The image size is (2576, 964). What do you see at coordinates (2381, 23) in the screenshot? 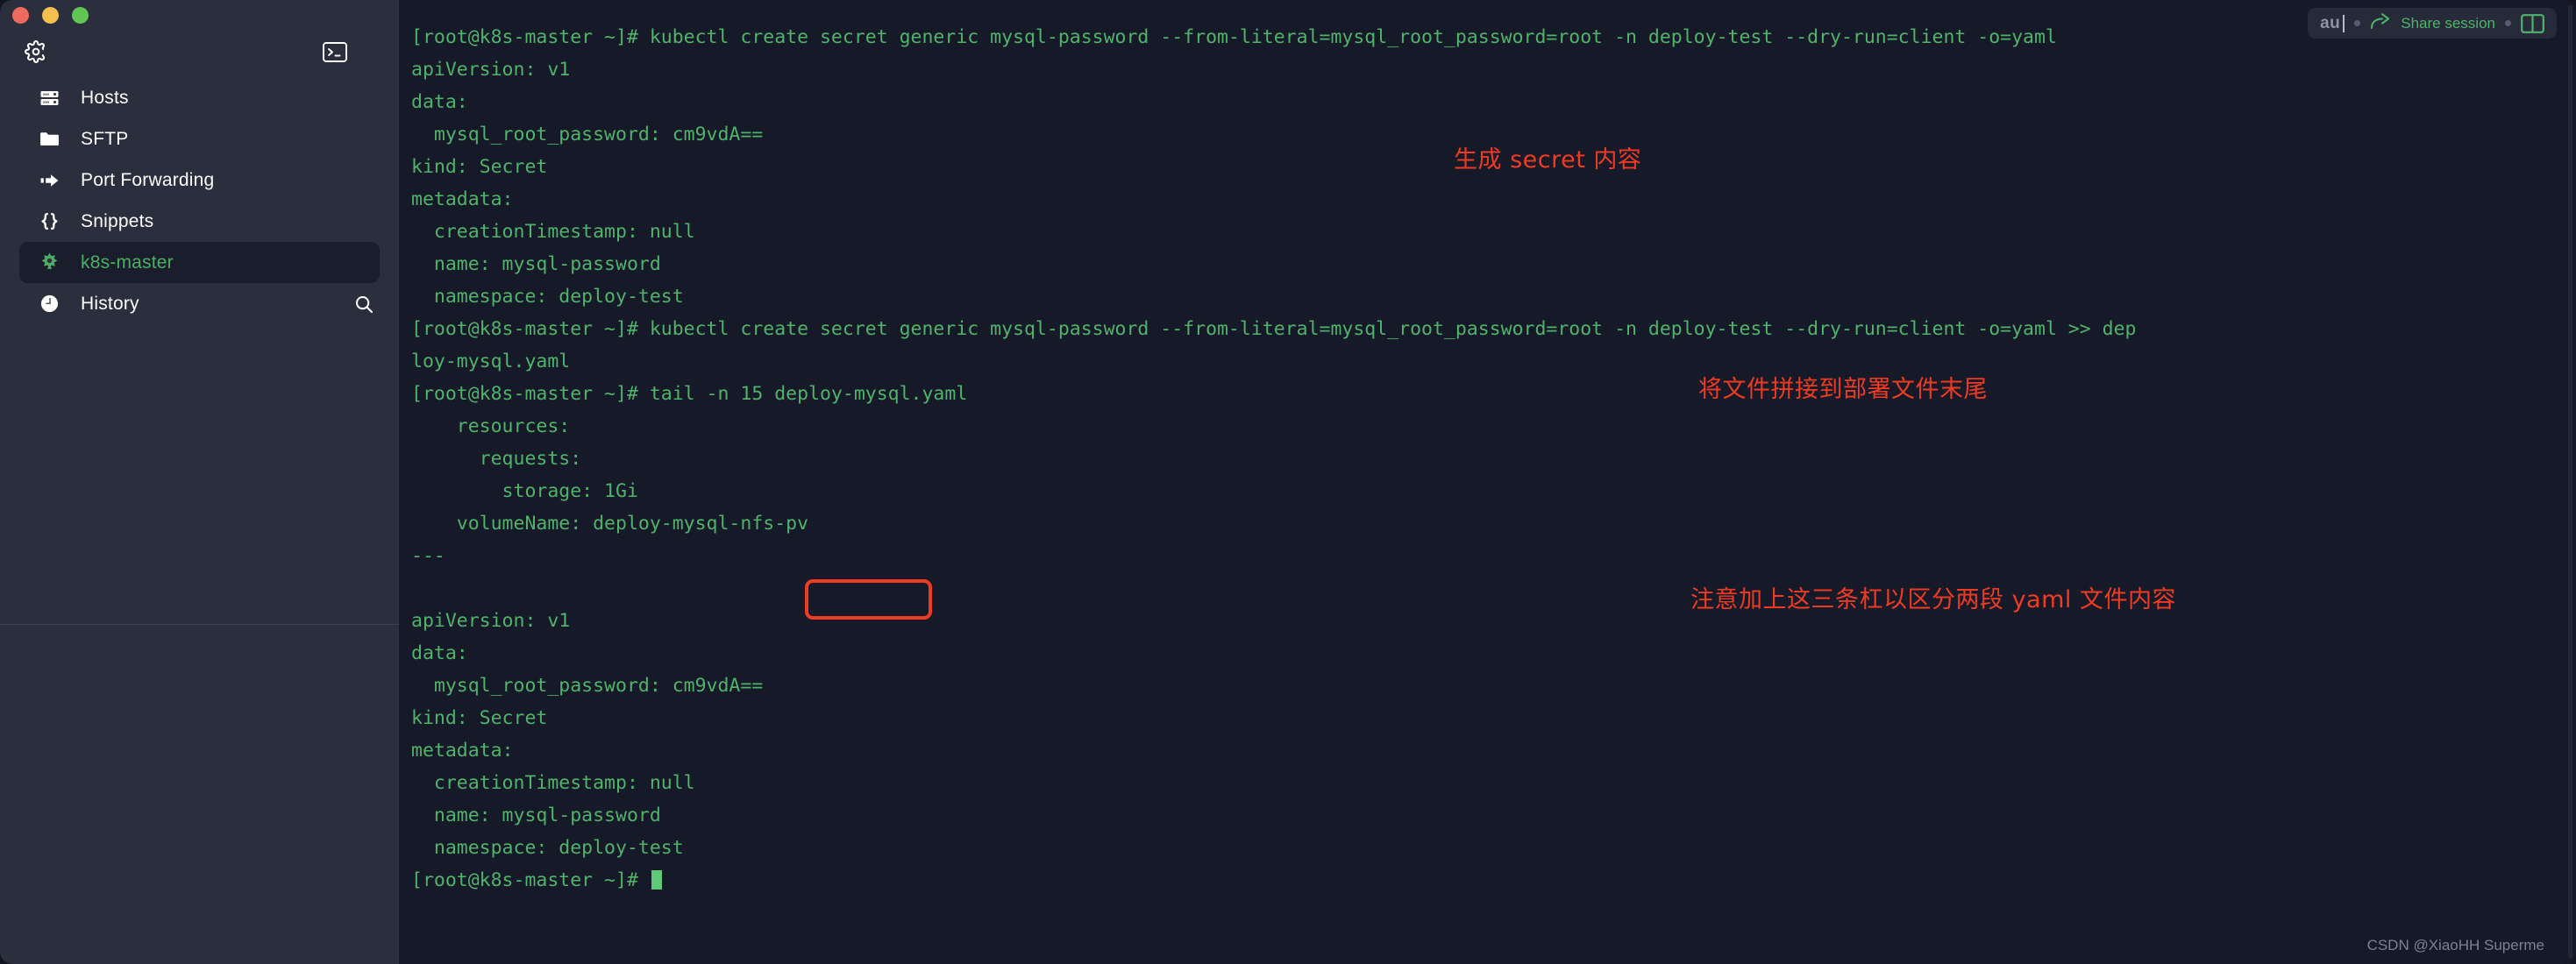
I see `share-arrow-icon` at bounding box center [2381, 23].